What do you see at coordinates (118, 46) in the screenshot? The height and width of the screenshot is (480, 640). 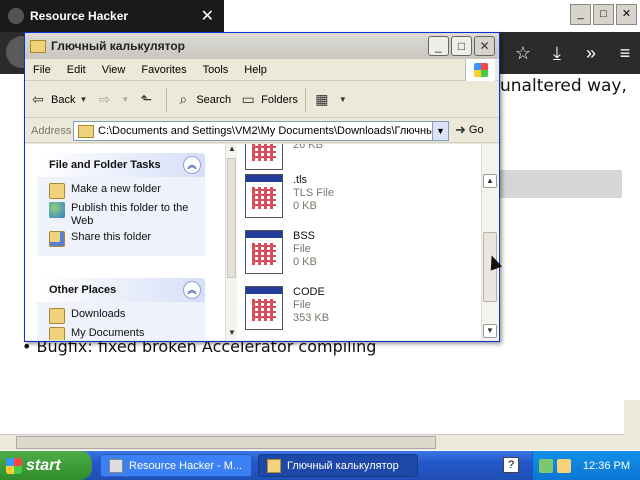 I see `explorer-title: Глючный калькулятор` at bounding box center [118, 46].